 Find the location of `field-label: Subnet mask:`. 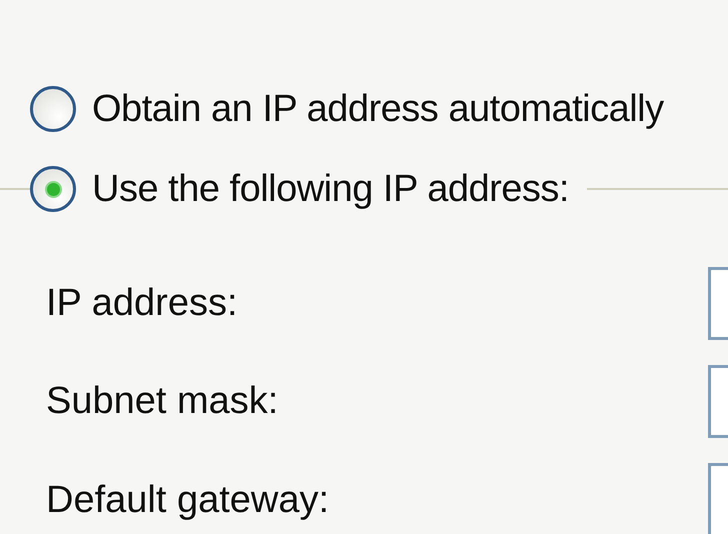

field-label: Subnet mask: is located at coordinates (162, 401).